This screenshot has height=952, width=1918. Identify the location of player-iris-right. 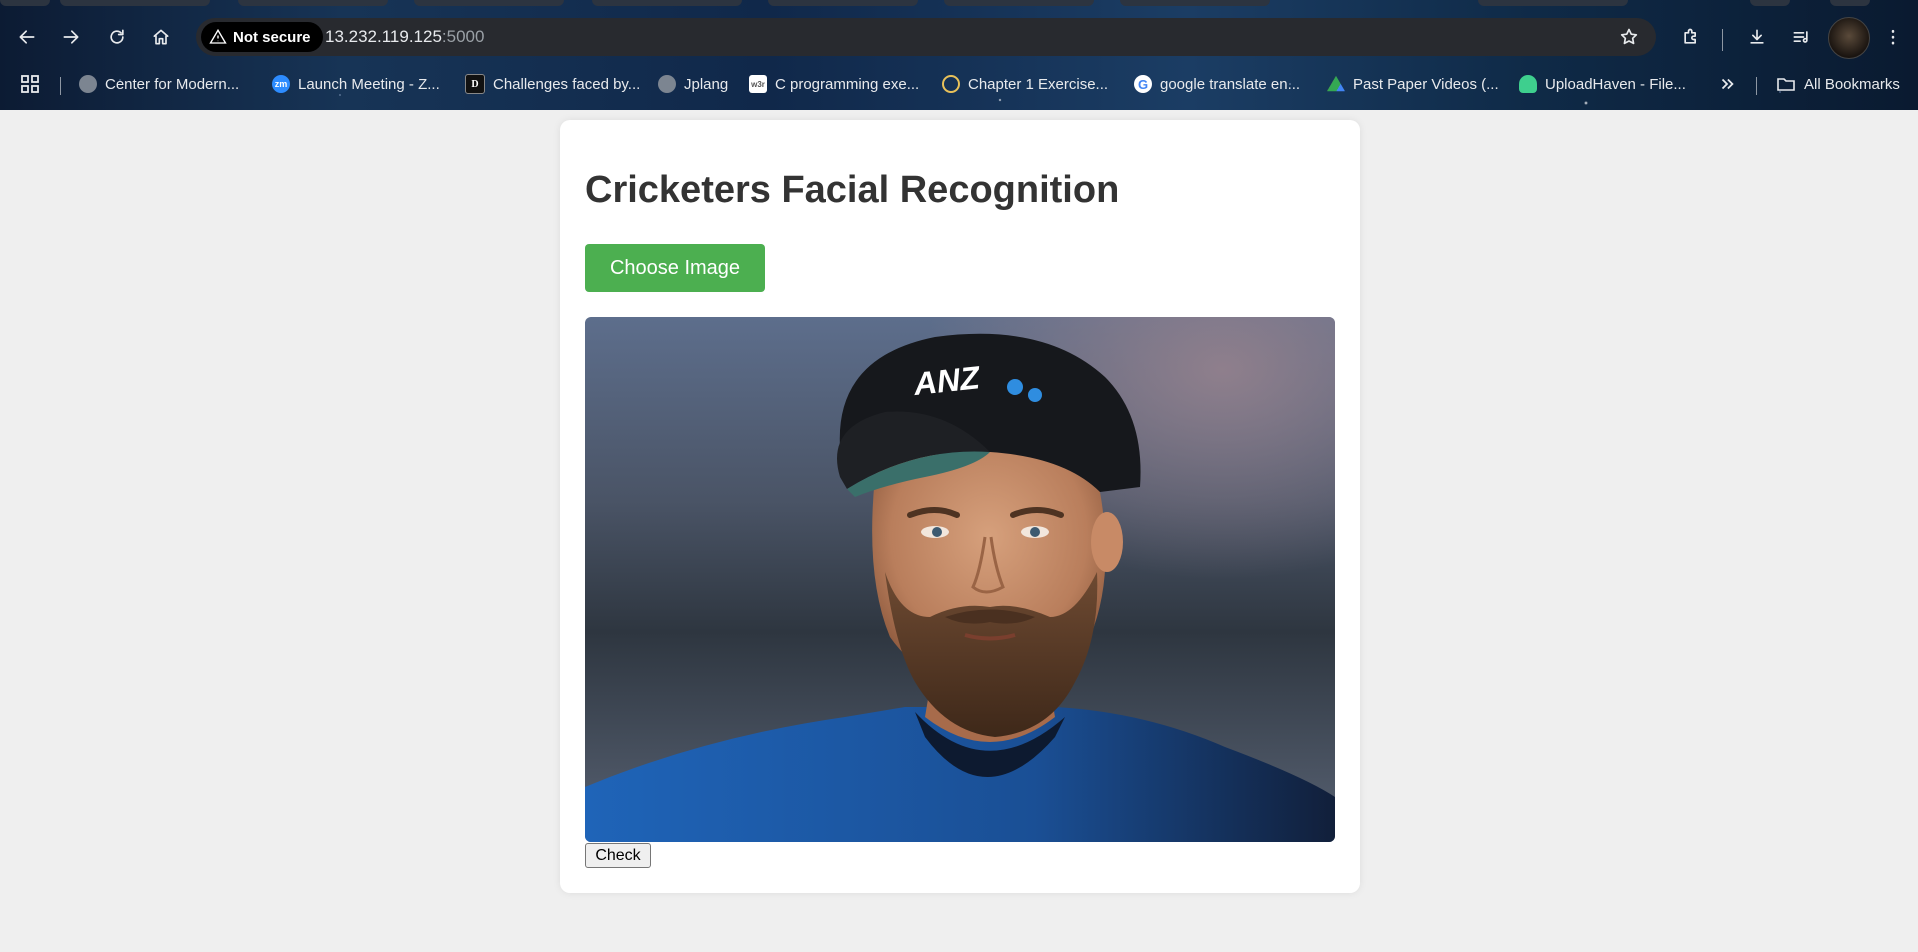
(1035, 532).